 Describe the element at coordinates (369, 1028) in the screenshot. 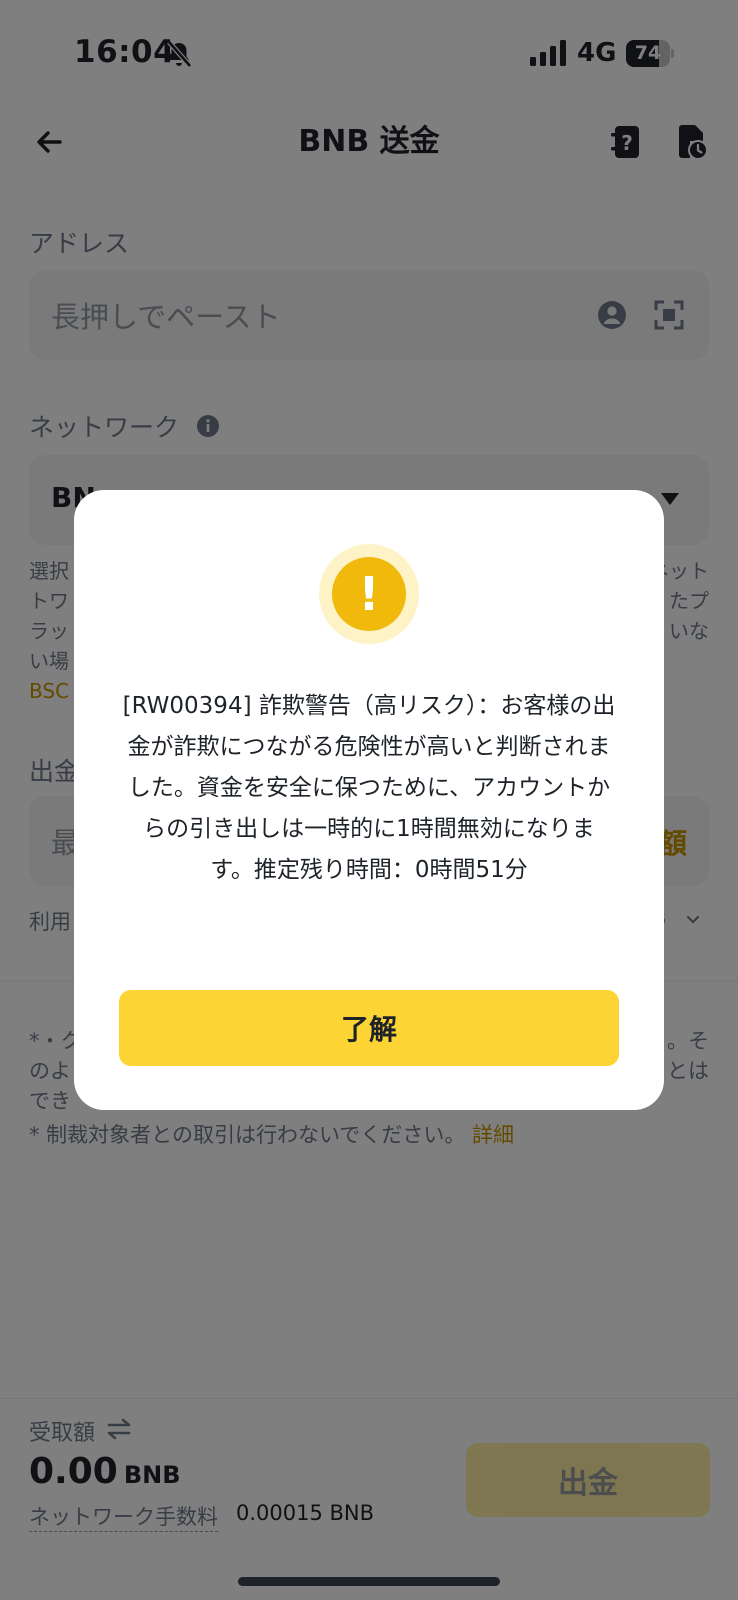

I see `confirm-button: 了解` at that location.